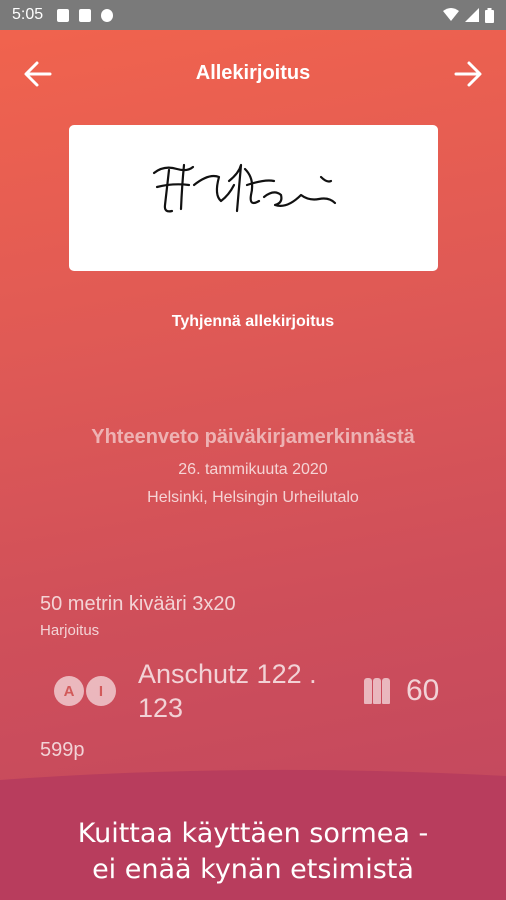 Image resolution: width=506 pixels, height=900 pixels. Describe the element at coordinates (138, 604) in the screenshot. I see `entry-title: 50 metrin kivääri 3x20` at that location.